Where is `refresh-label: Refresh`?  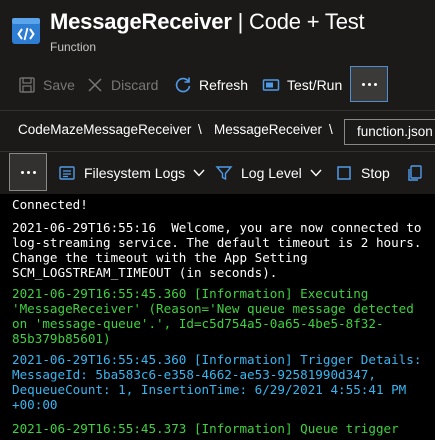 refresh-label: Refresh is located at coordinates (224, 85).